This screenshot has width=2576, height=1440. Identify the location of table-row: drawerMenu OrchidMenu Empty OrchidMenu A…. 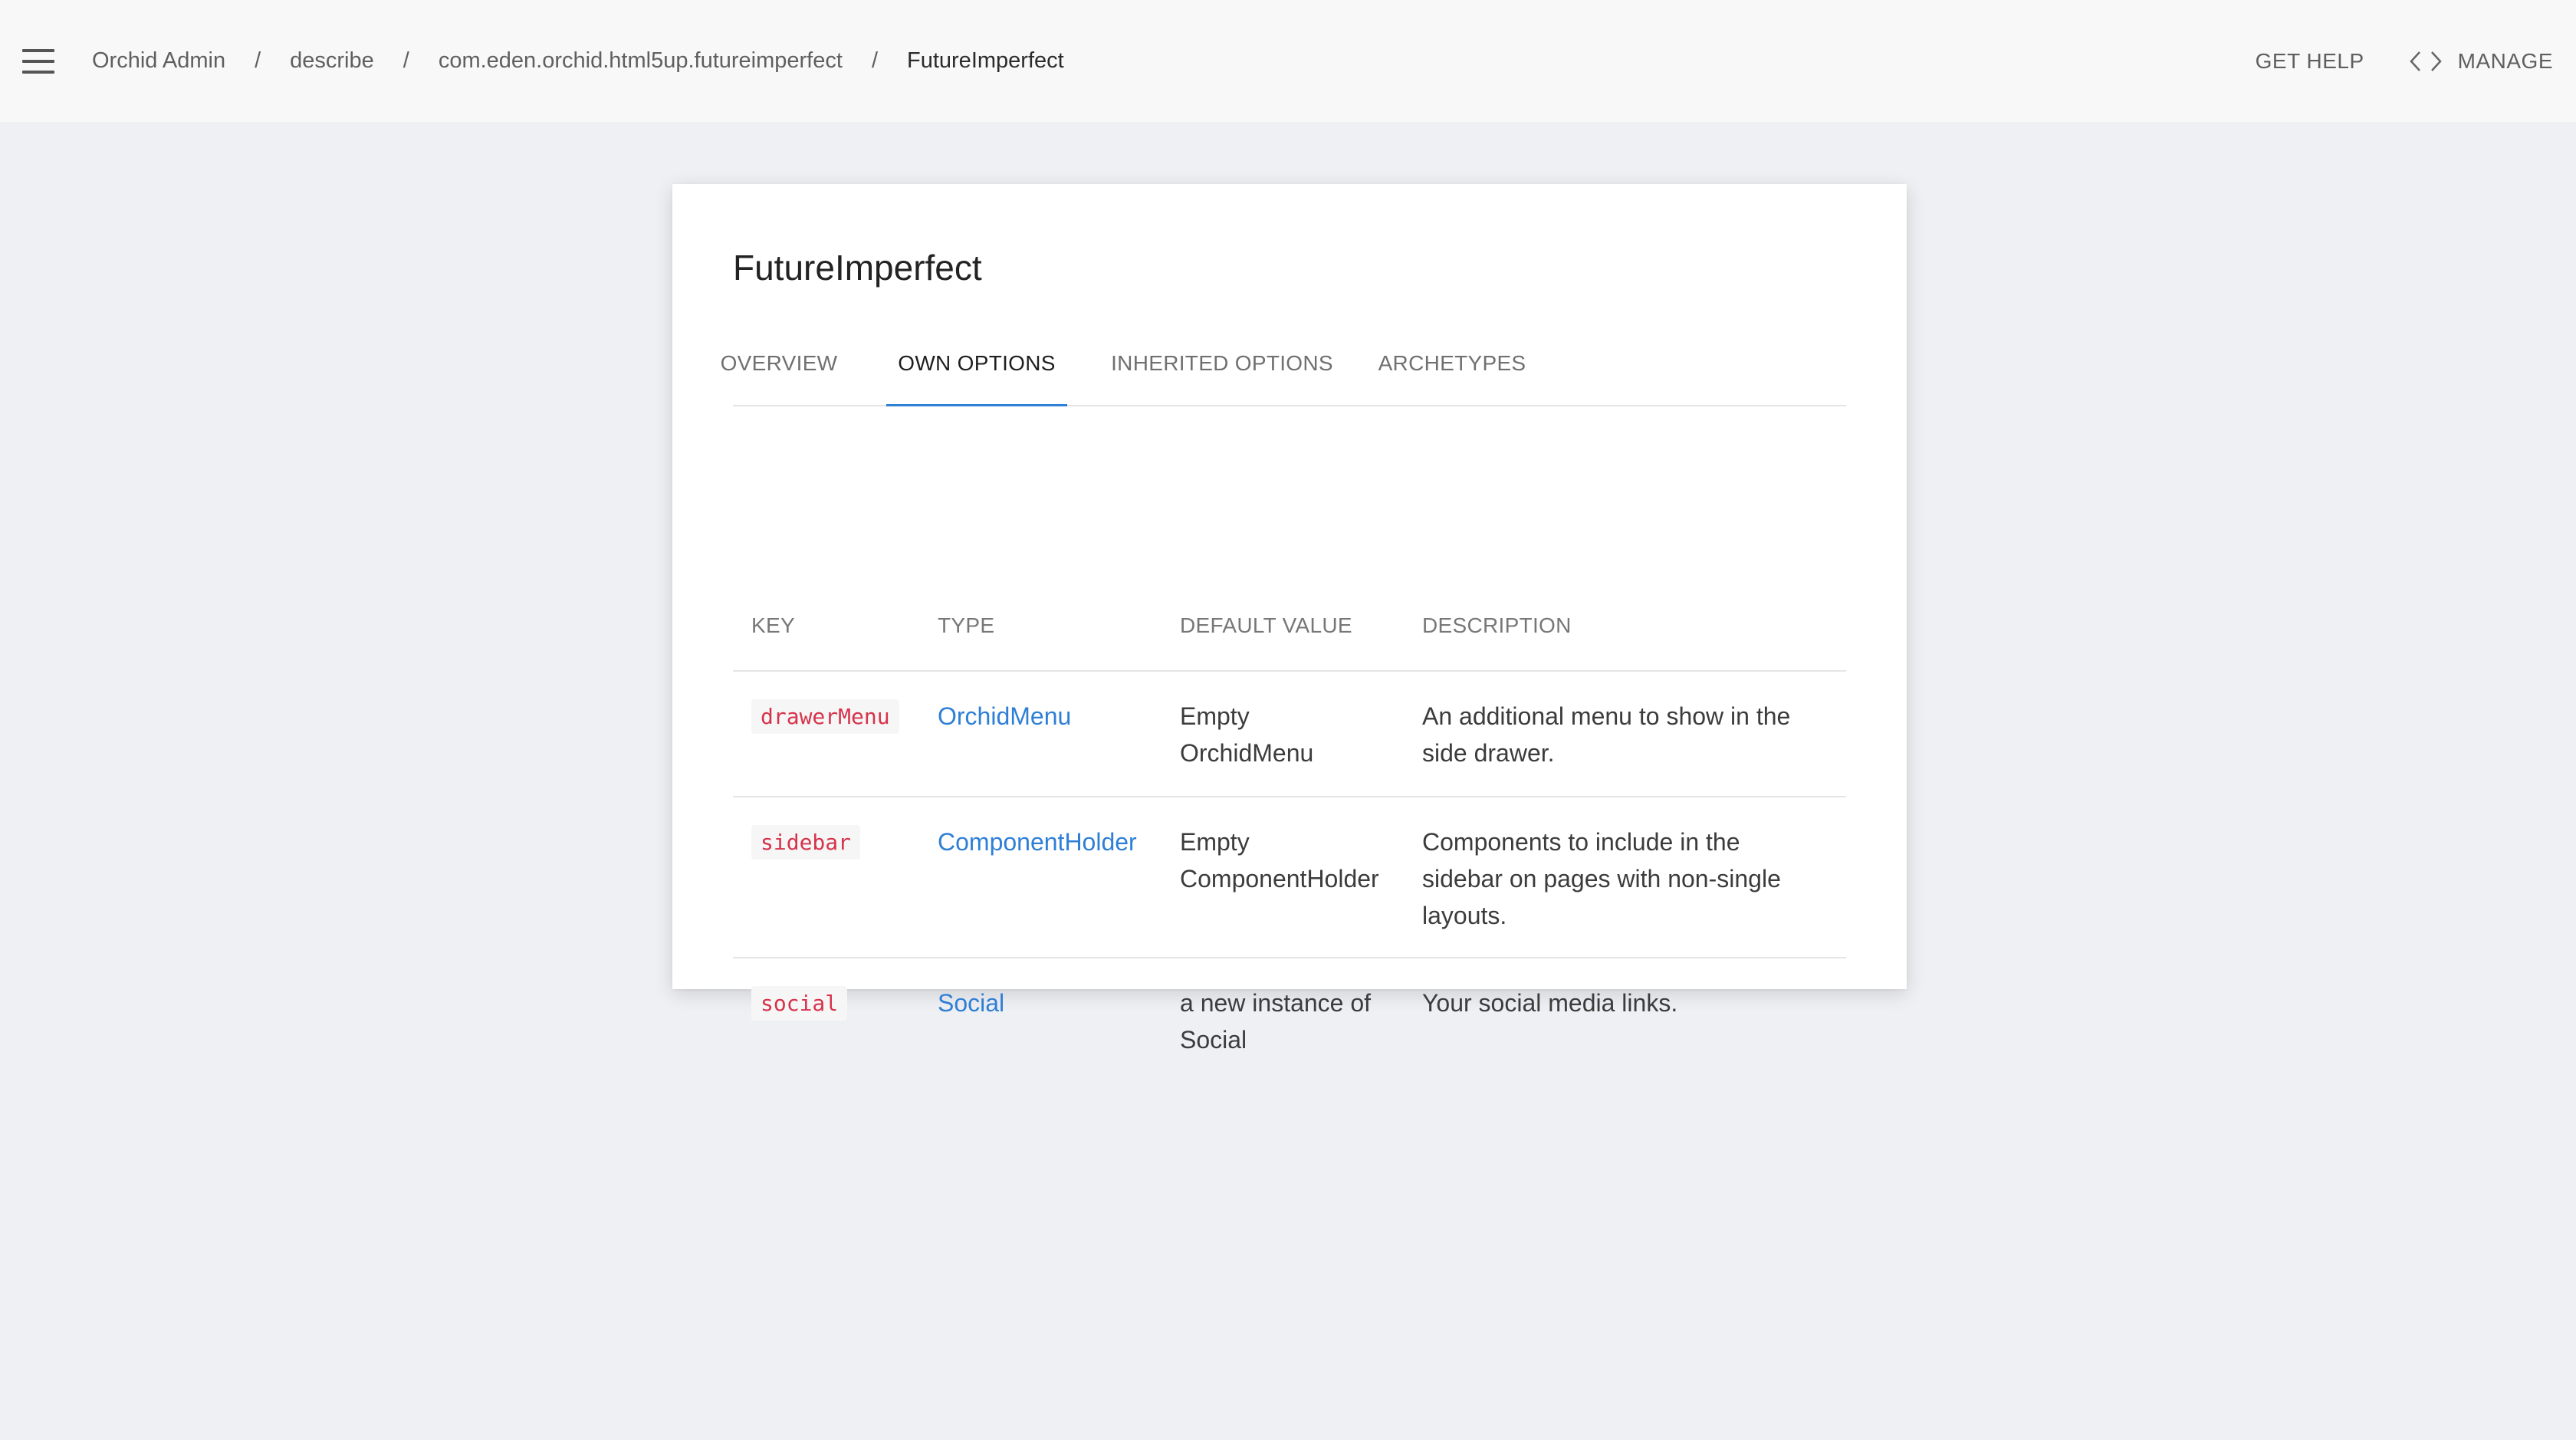
(1290, 735).